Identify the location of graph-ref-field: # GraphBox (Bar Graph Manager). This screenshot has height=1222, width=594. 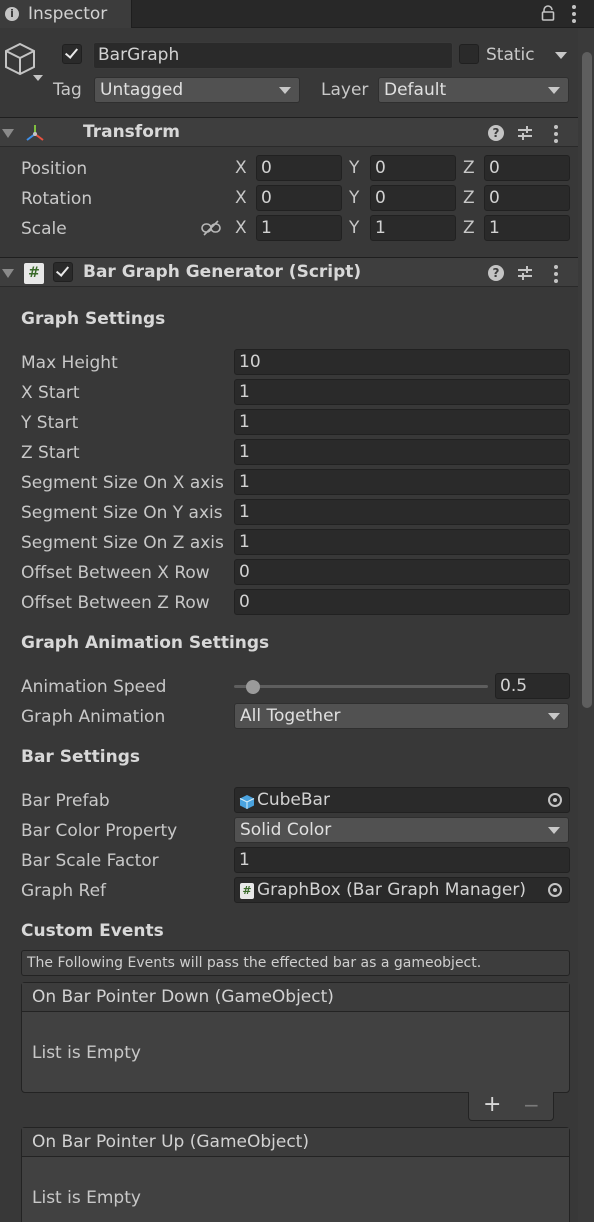
(402, 890).